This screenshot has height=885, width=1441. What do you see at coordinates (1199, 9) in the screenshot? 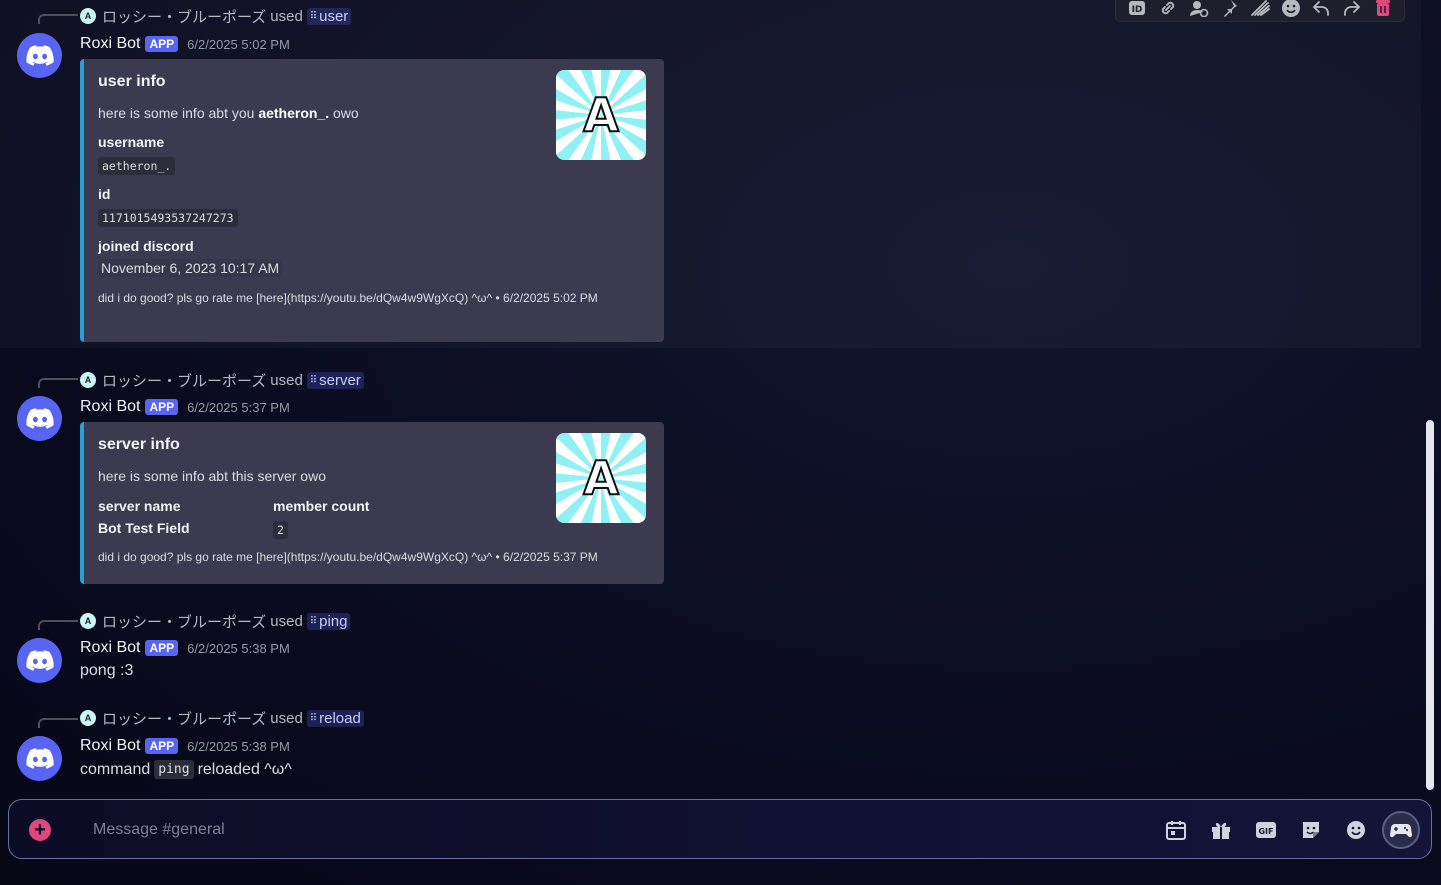
I see `user-reply-icon` at bounding box center [1199, 9].